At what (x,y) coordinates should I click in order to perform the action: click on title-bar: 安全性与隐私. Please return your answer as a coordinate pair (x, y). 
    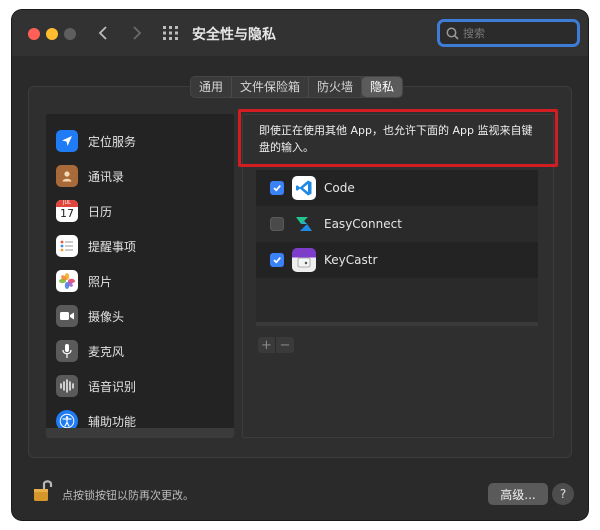
    Looking at the image, I should click on (300, 33).